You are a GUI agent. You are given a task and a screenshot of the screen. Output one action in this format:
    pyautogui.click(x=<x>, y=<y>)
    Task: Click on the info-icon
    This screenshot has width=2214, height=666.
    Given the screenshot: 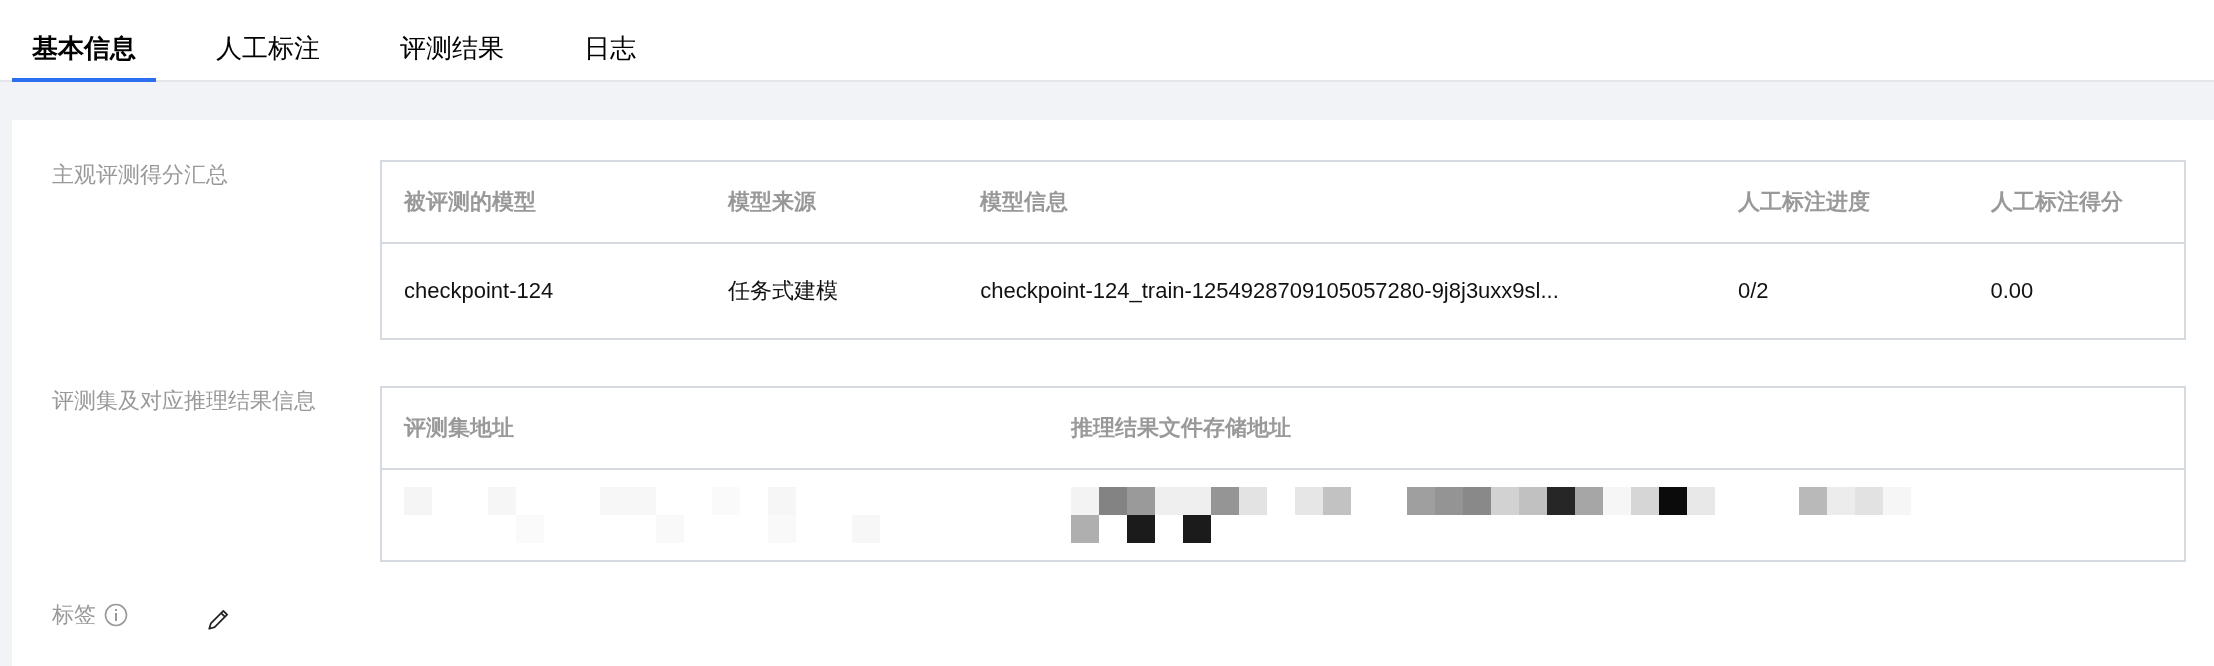 What is the action you would take?
    pyautogui.click(x=116, y=615)
    